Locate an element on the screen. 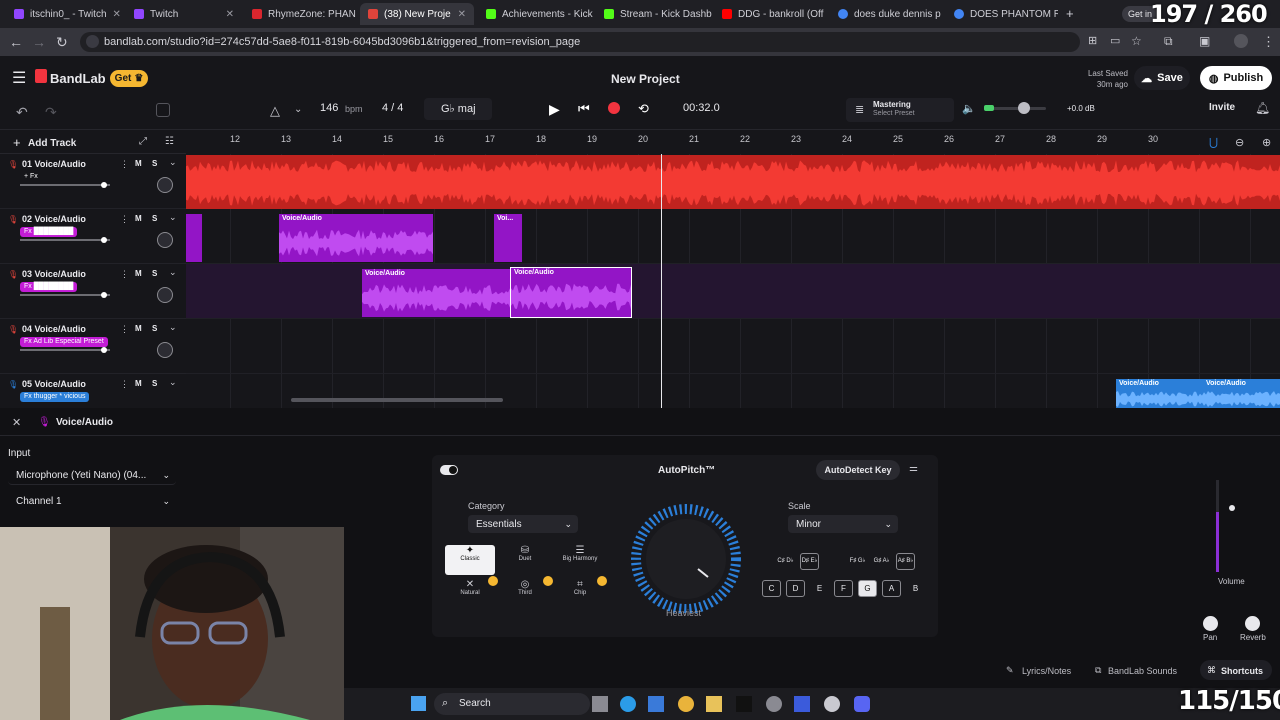 This screenshot has width=1280, height=720. zoom-in-icon: ⊕ is located at coordinates (1266, 142).